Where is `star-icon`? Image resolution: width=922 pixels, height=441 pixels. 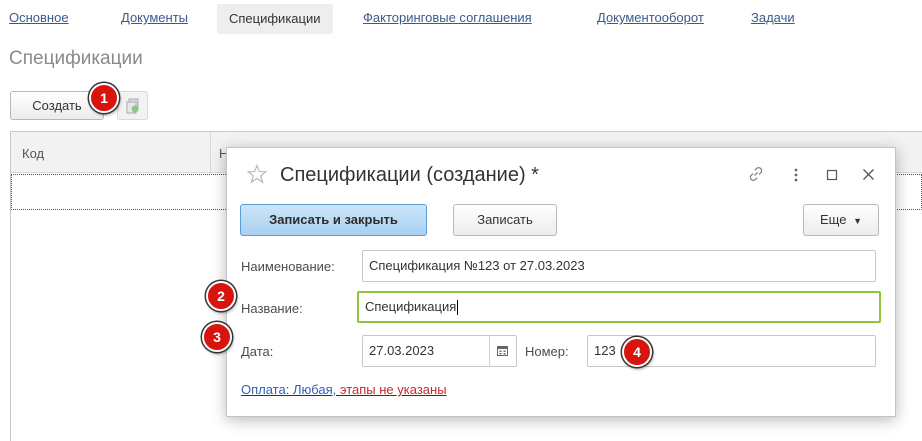
star-icon is located at coordinates (257, 174).